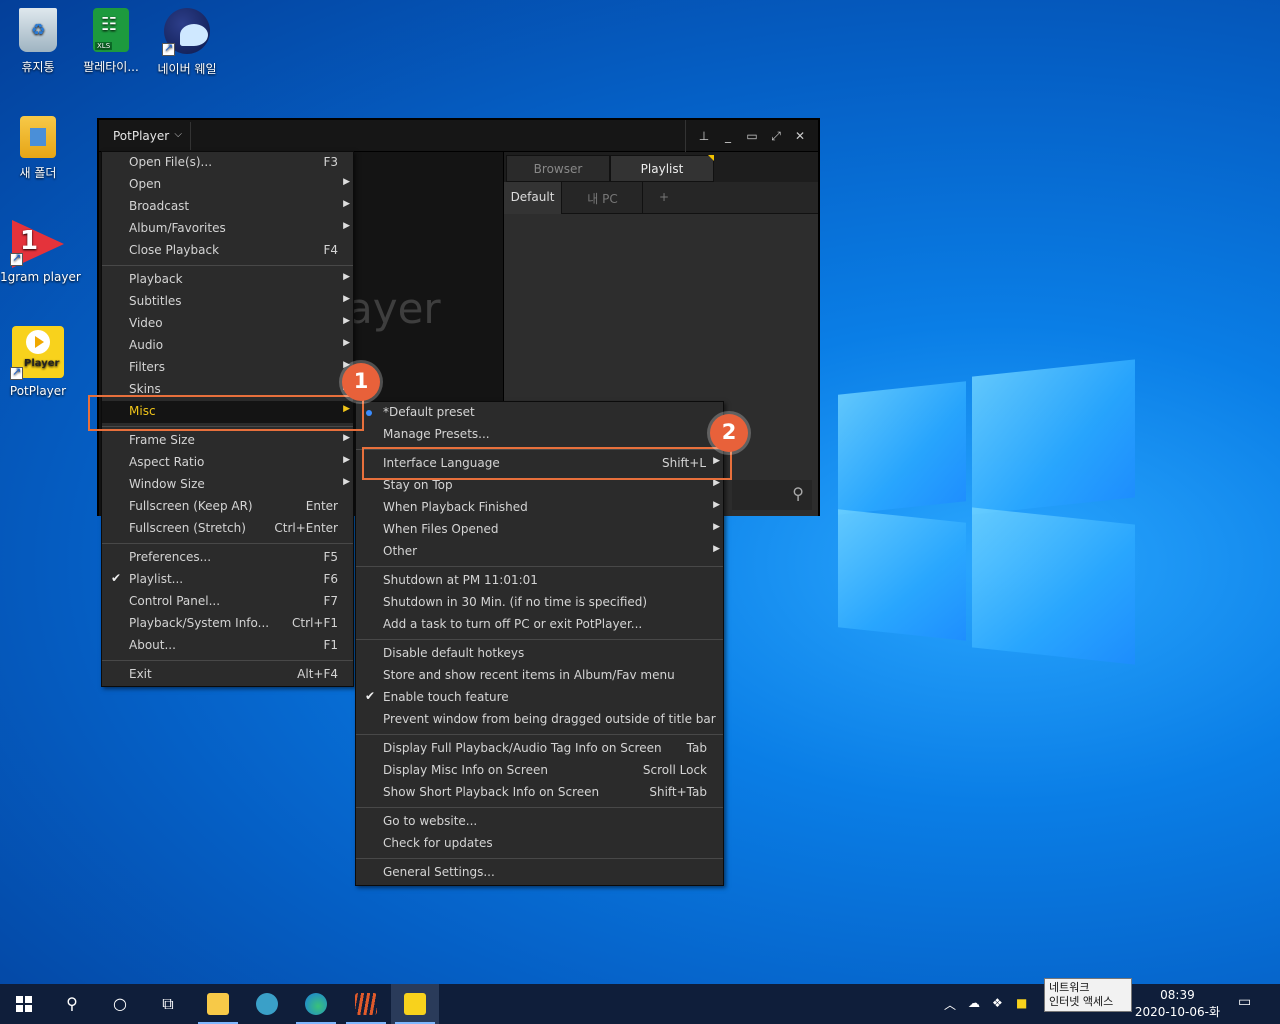 The width and height of the screenshot is (1280, 1024). I want to click on panel-tabs: Browser Playlist, so click(661, 167).